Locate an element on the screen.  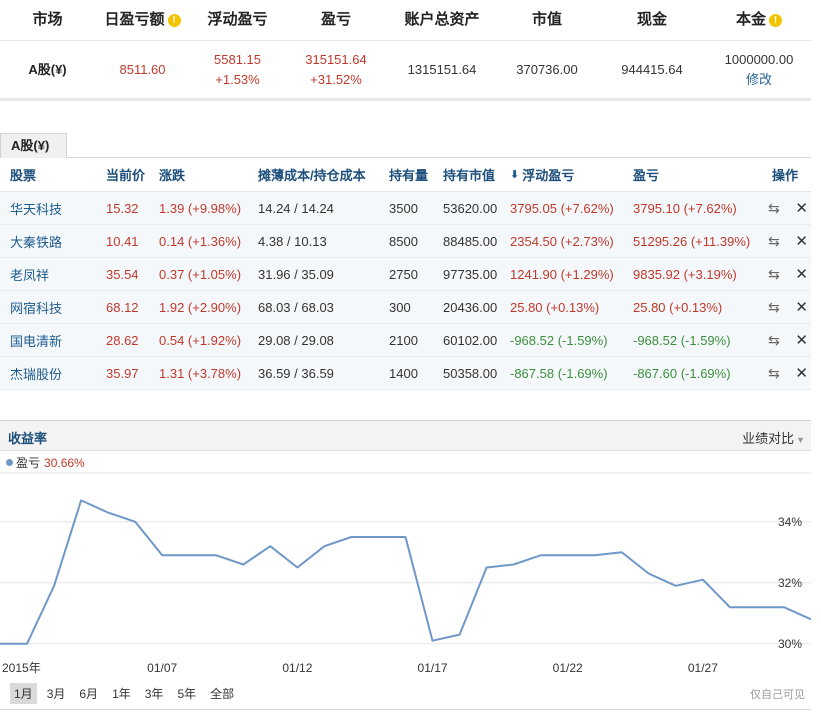
chart-legend: 盈亏 30.66% is located at coordinates (45, 462).